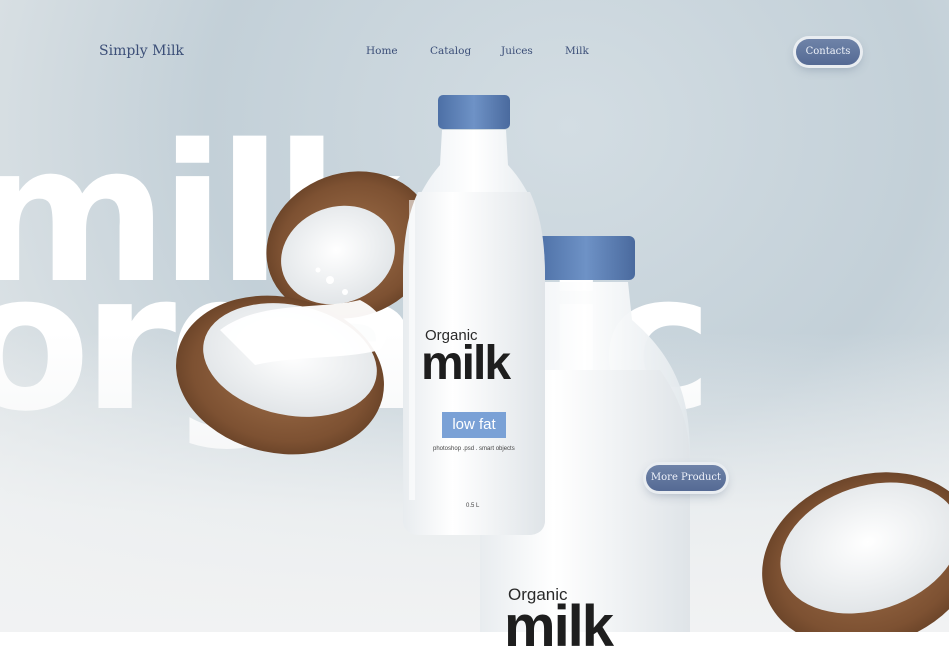  I want to click on front-label-volume: 0.5 L, so click(473, 506).